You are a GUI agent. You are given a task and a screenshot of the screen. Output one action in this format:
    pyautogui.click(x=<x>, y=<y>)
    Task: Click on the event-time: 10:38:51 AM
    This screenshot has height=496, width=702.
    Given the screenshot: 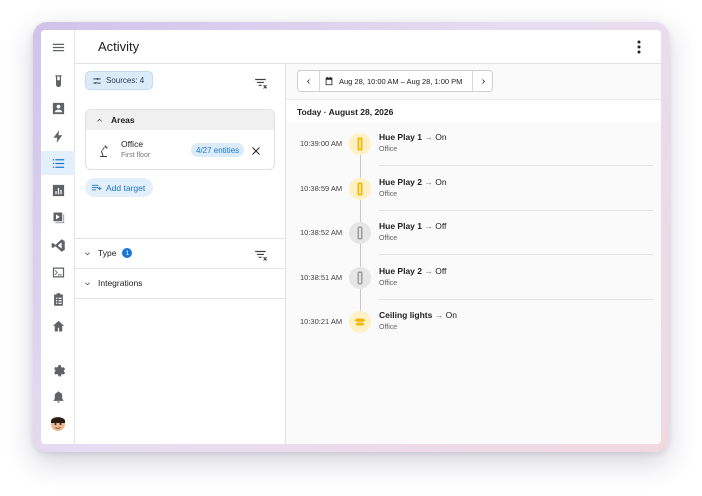 What is the action you would take?
    pyautogui.click(x=321, y=277)
    